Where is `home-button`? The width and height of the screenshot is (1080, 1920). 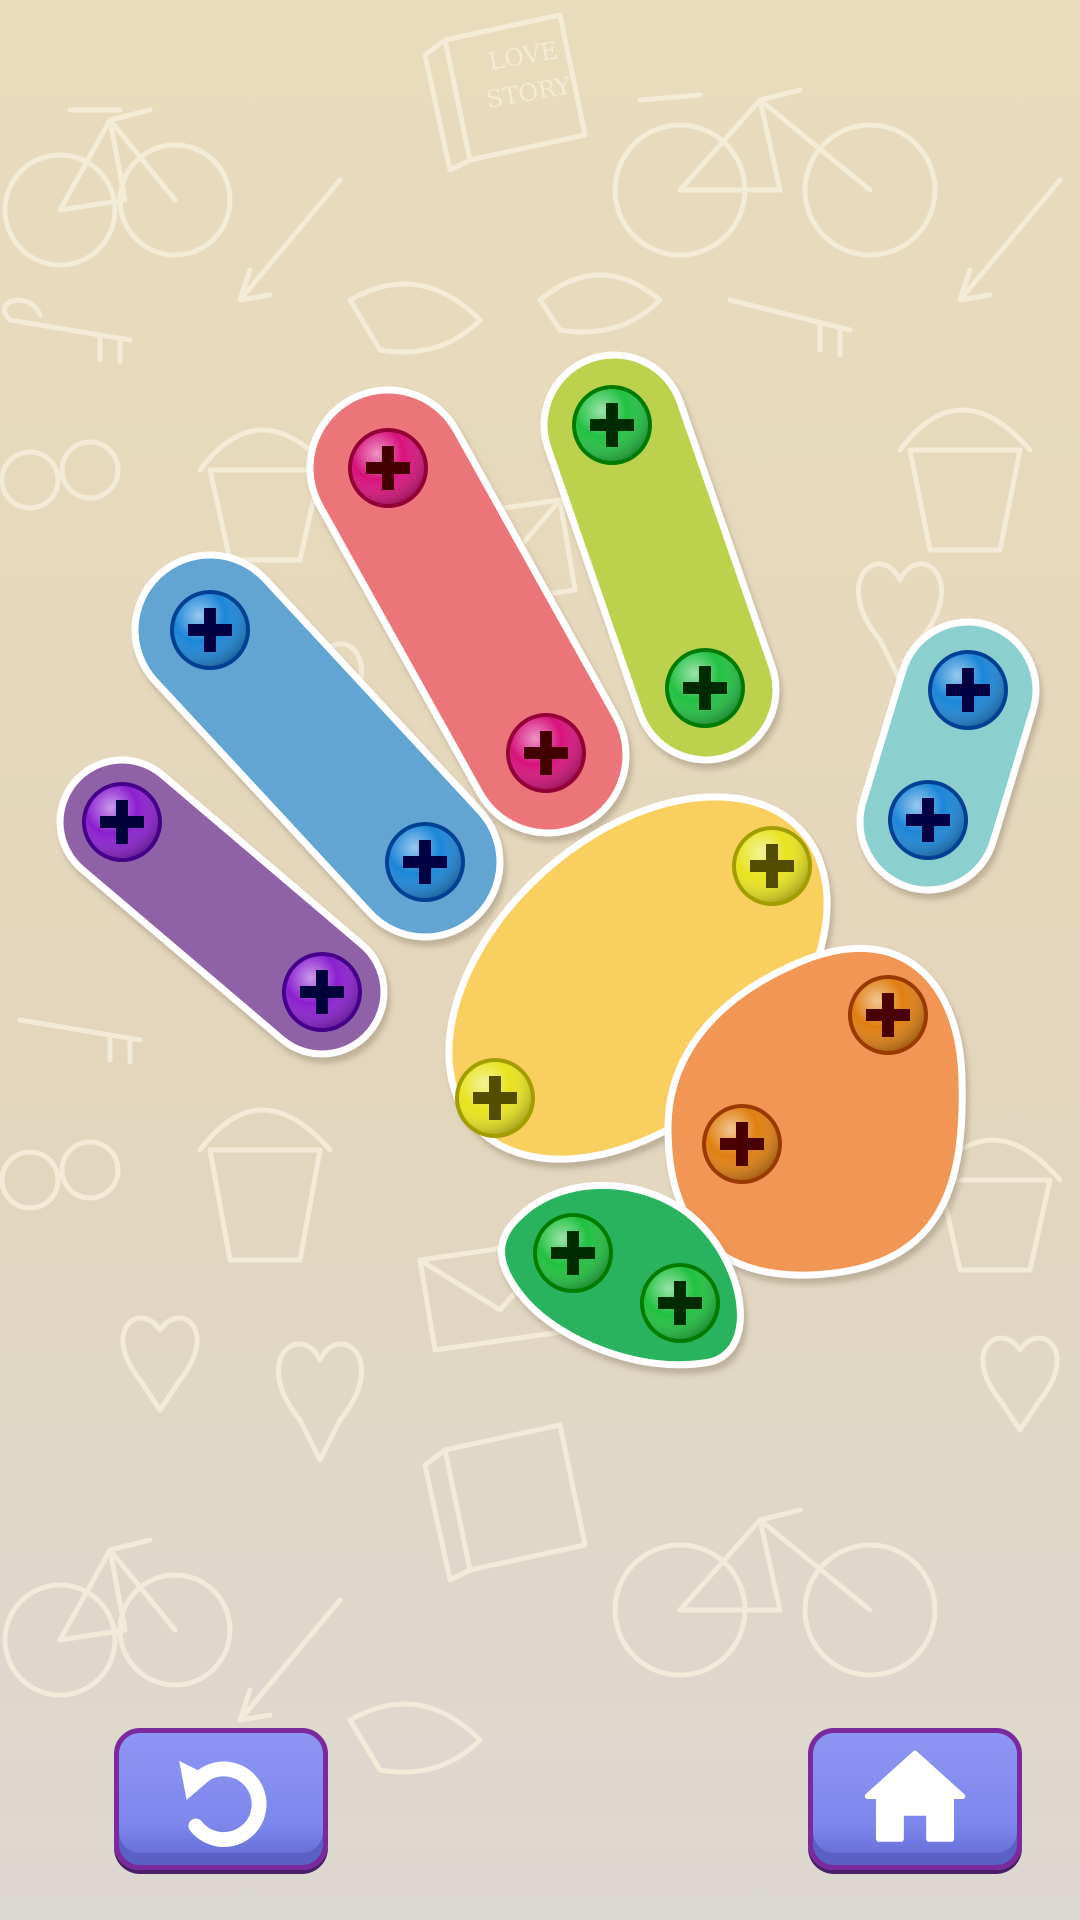
home-button is located at coordinates (915, 1799).